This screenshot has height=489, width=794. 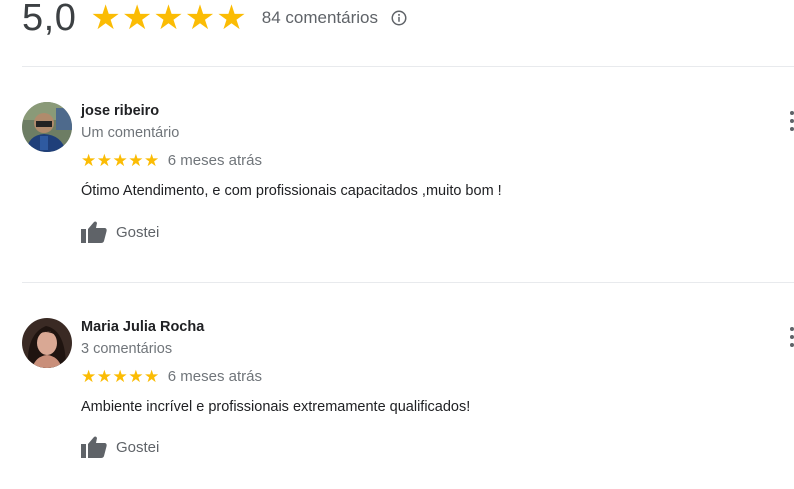 I want to click on reviewer-review-count: 3 comentários, so click(x=127, y=349).